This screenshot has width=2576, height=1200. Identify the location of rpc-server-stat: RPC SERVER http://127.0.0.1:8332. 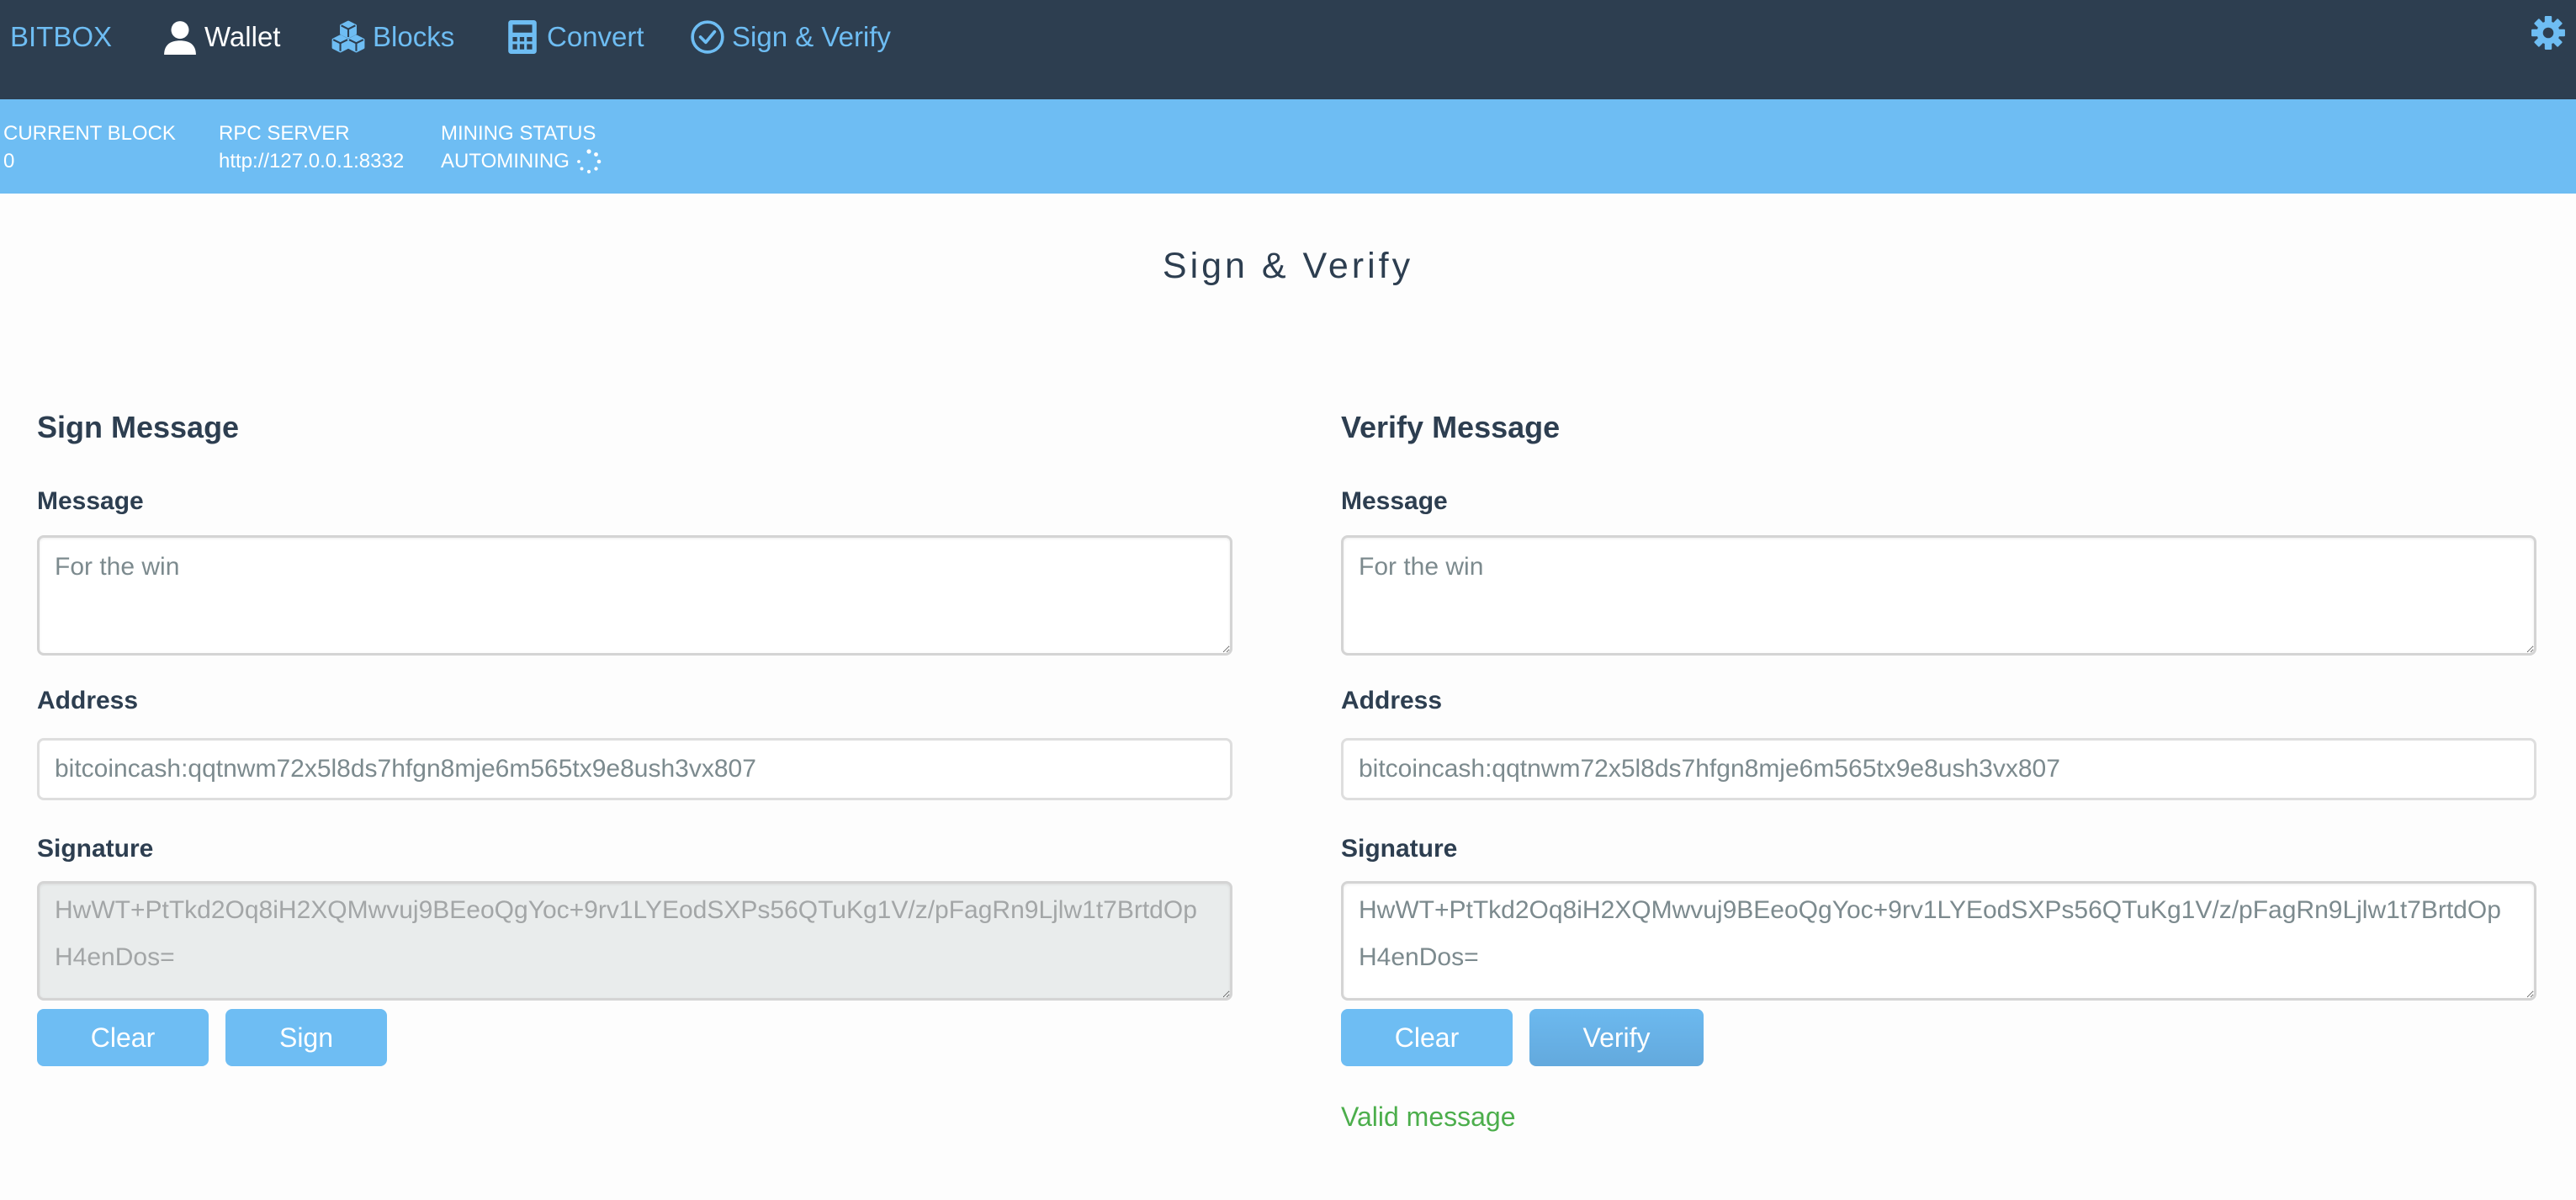
(311, 147).